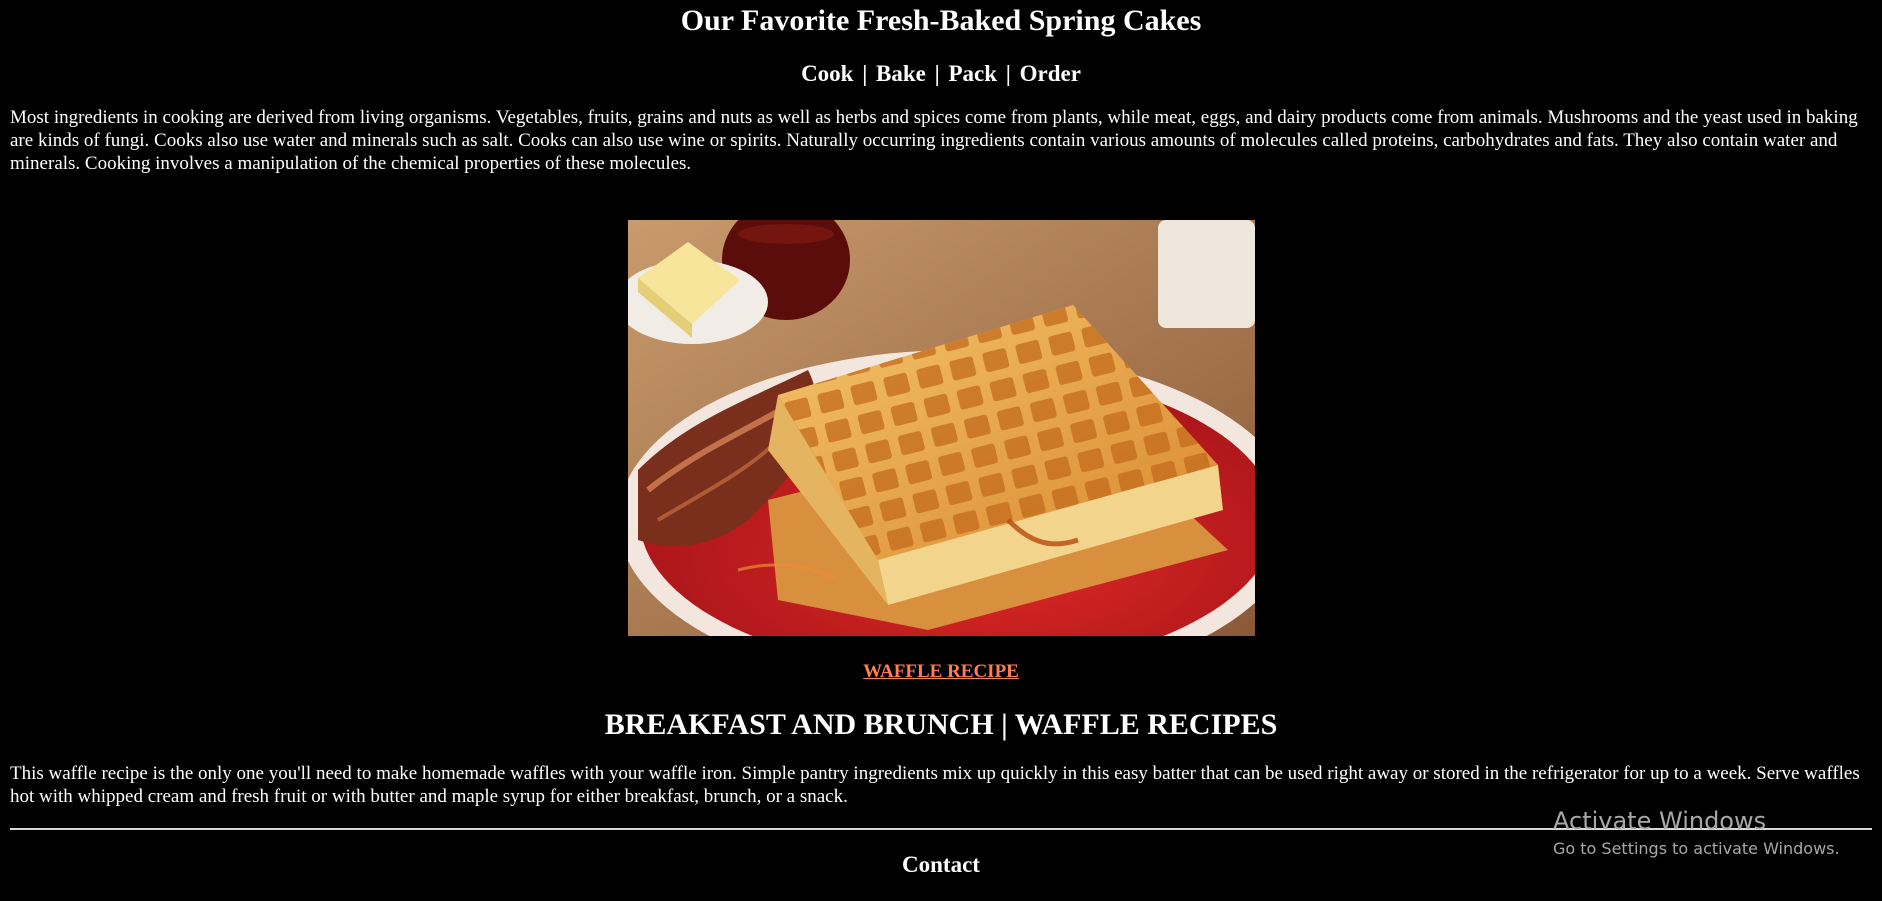 Image resolution: width=1882 pixels, height=901 pixels. I want to click on section-title: BREAKFAST AND BRUNCH | WAFFLE RECIPES, so click(941, 724).